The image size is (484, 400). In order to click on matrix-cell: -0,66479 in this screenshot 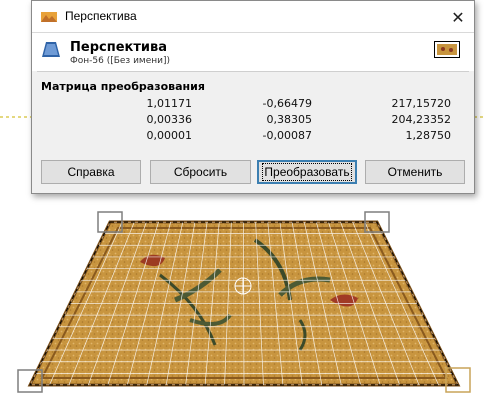, I will do `click(287, 103)`.